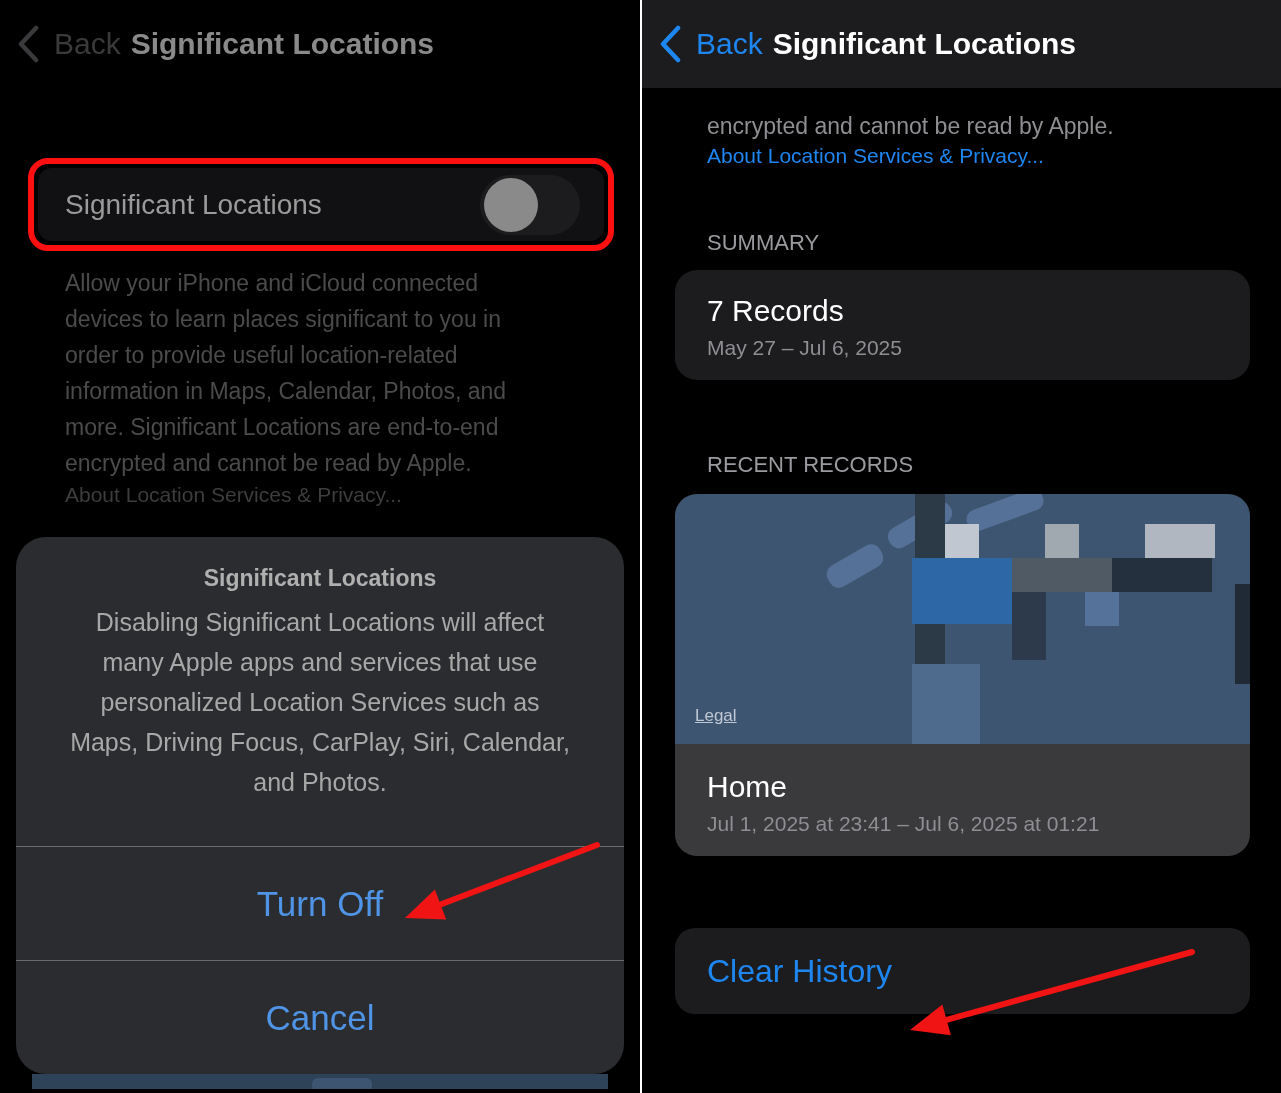 The image size is (1281, 1093). Describe the element at coordinates (962, 800) in the screenshot. I see `record-row: Home Jul 1, 2025 at 23:41 – Jul 6, 2025 at 01:21` at that location.